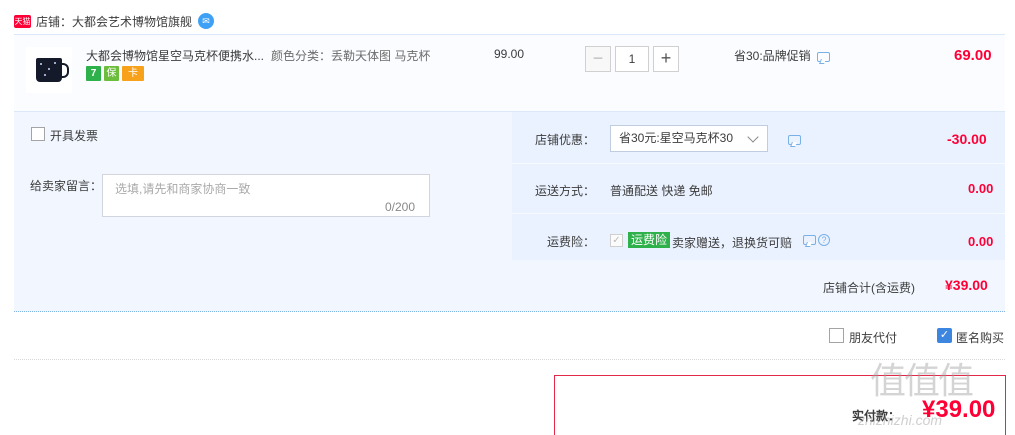 The height and width of the screenshot is (435, 1015). What do you see at coordinates (900, 420) in the screenshot?
I see `watermark-url: zhizhizhi.com` at bounding box center [900, 420].